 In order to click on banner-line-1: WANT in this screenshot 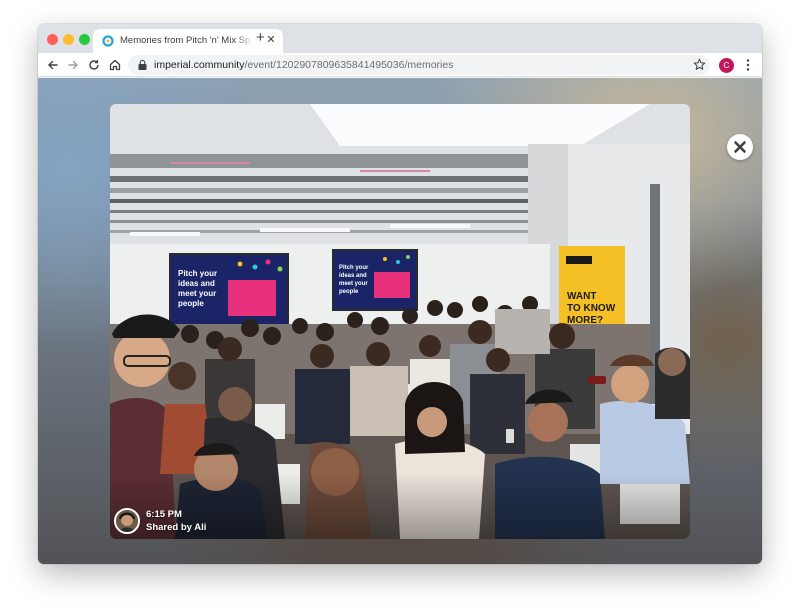, I will do `click(581, 296)`.